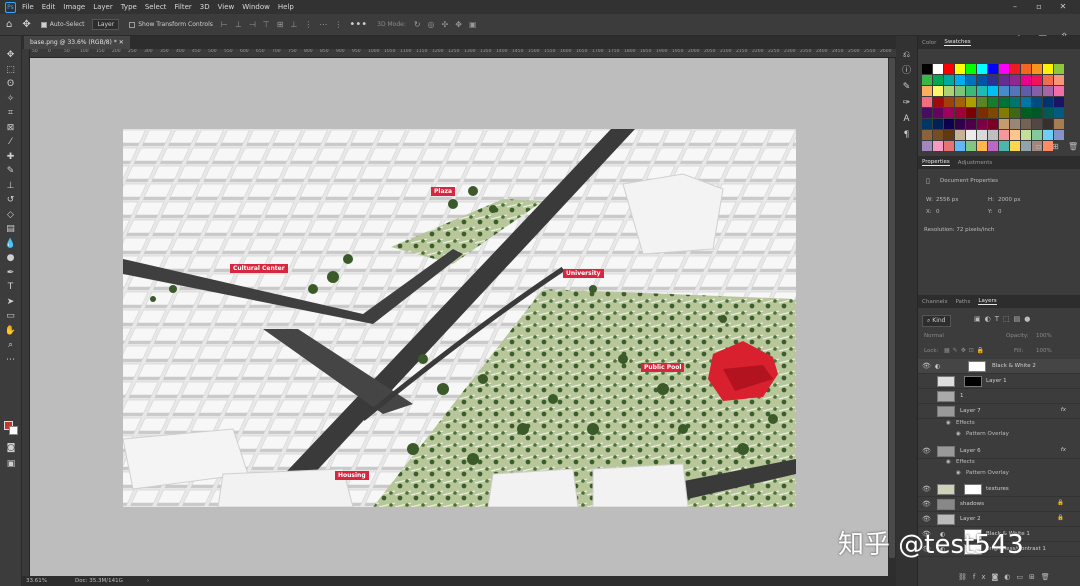 Image resolution: width=1080 pixels, height=586 pixels. What do you see at coordinates (10, 84) in the screenshot?
I see `lasso-tool-icon: ʘ` at bounding box center [10, 84].